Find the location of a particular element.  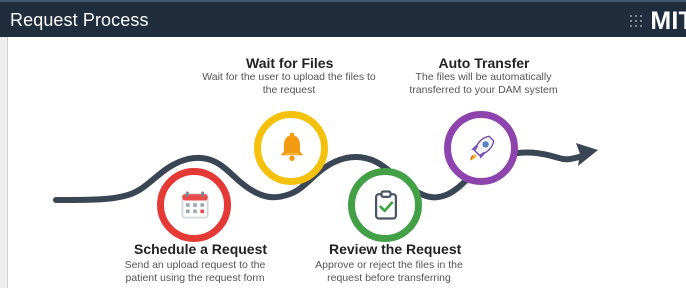

clipboard-check-icon is located at coordinates (386, 205).